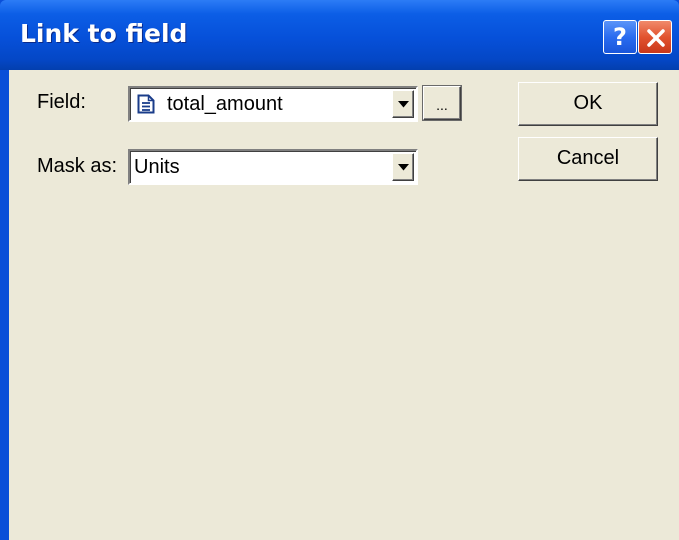 This screenshot has width=679, height=540. What do you see at coordinates (339, 35) in the screenshot?
I see `title-bar: Link to field ?` at bounding box center [339, 35].